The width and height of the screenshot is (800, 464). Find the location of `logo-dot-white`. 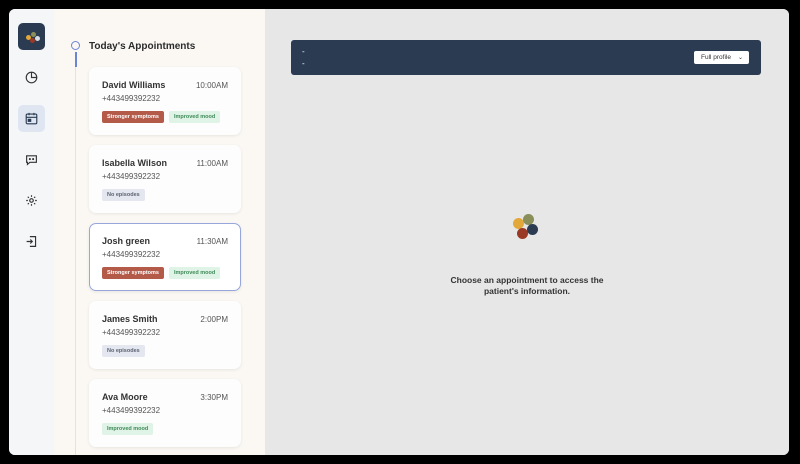

logo-dot-white is located at coordinates (37, 38).